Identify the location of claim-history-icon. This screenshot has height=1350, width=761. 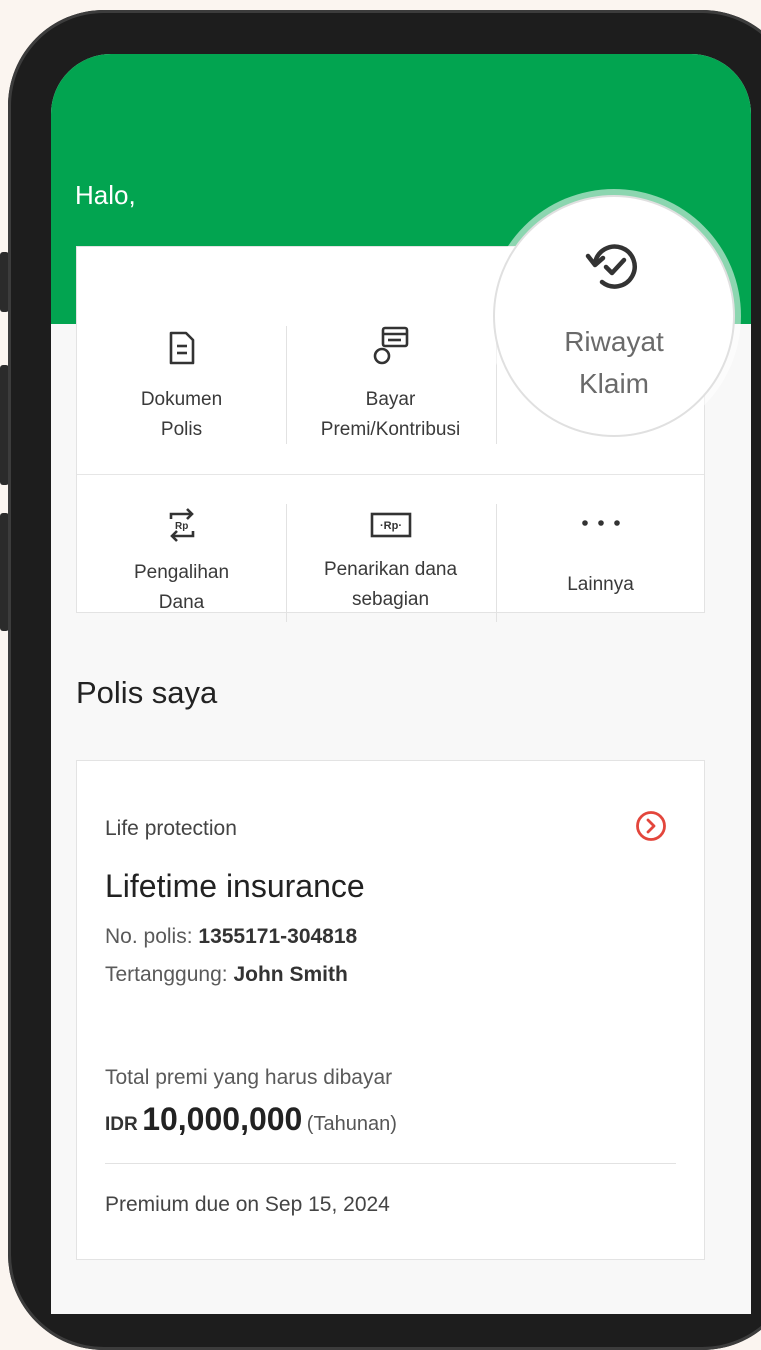
(614, 267).